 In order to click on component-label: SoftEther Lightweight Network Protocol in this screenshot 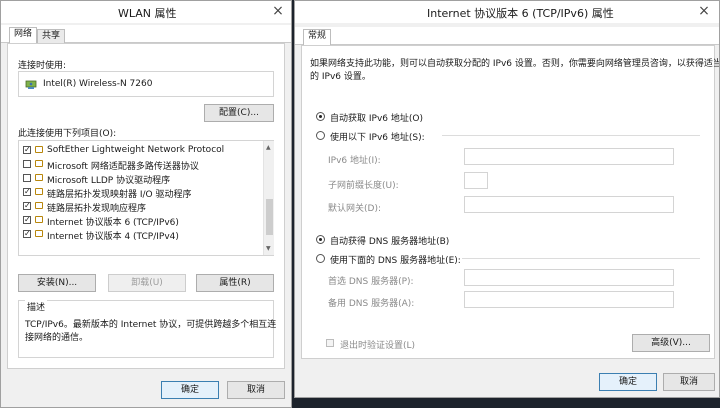, I will do `click(136, 150)`.